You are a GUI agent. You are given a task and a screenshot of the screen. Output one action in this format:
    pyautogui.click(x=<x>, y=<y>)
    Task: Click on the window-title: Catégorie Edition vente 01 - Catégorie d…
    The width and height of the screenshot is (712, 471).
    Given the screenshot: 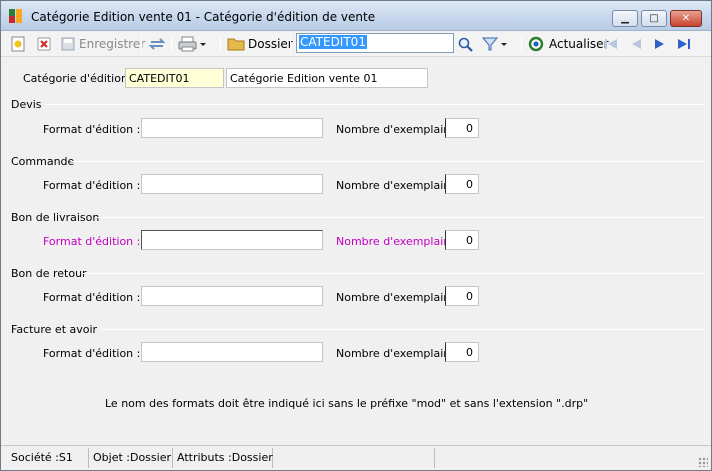 What is the action you would take?
    pyautogui.click(x=203, y=17)
    